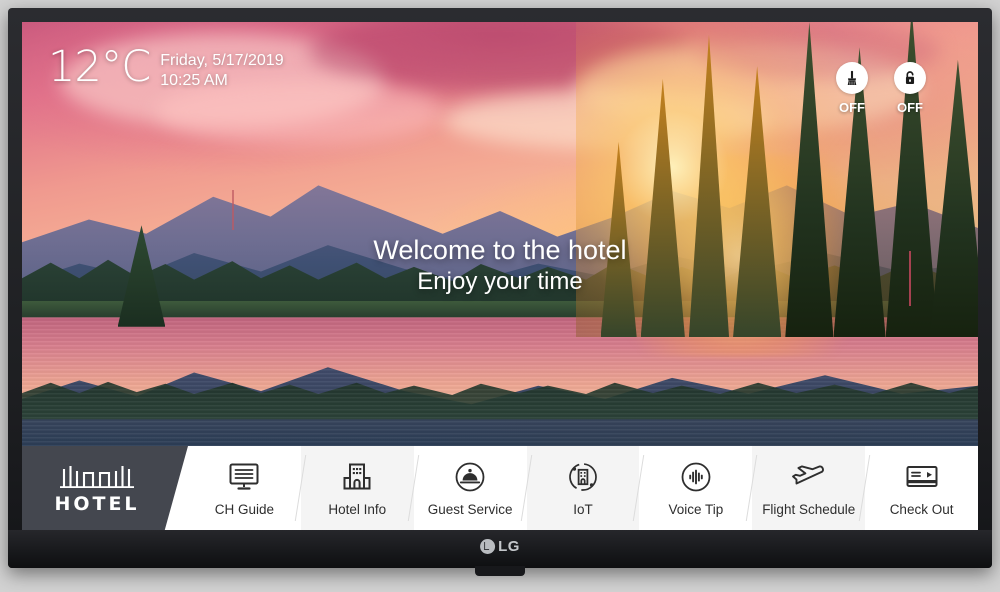 The height and width of the screenshot is (592, 1000). Describe the element at coordinates (357, 509) in the screenshot. I see `nav-label: Hotel Info` at that location.